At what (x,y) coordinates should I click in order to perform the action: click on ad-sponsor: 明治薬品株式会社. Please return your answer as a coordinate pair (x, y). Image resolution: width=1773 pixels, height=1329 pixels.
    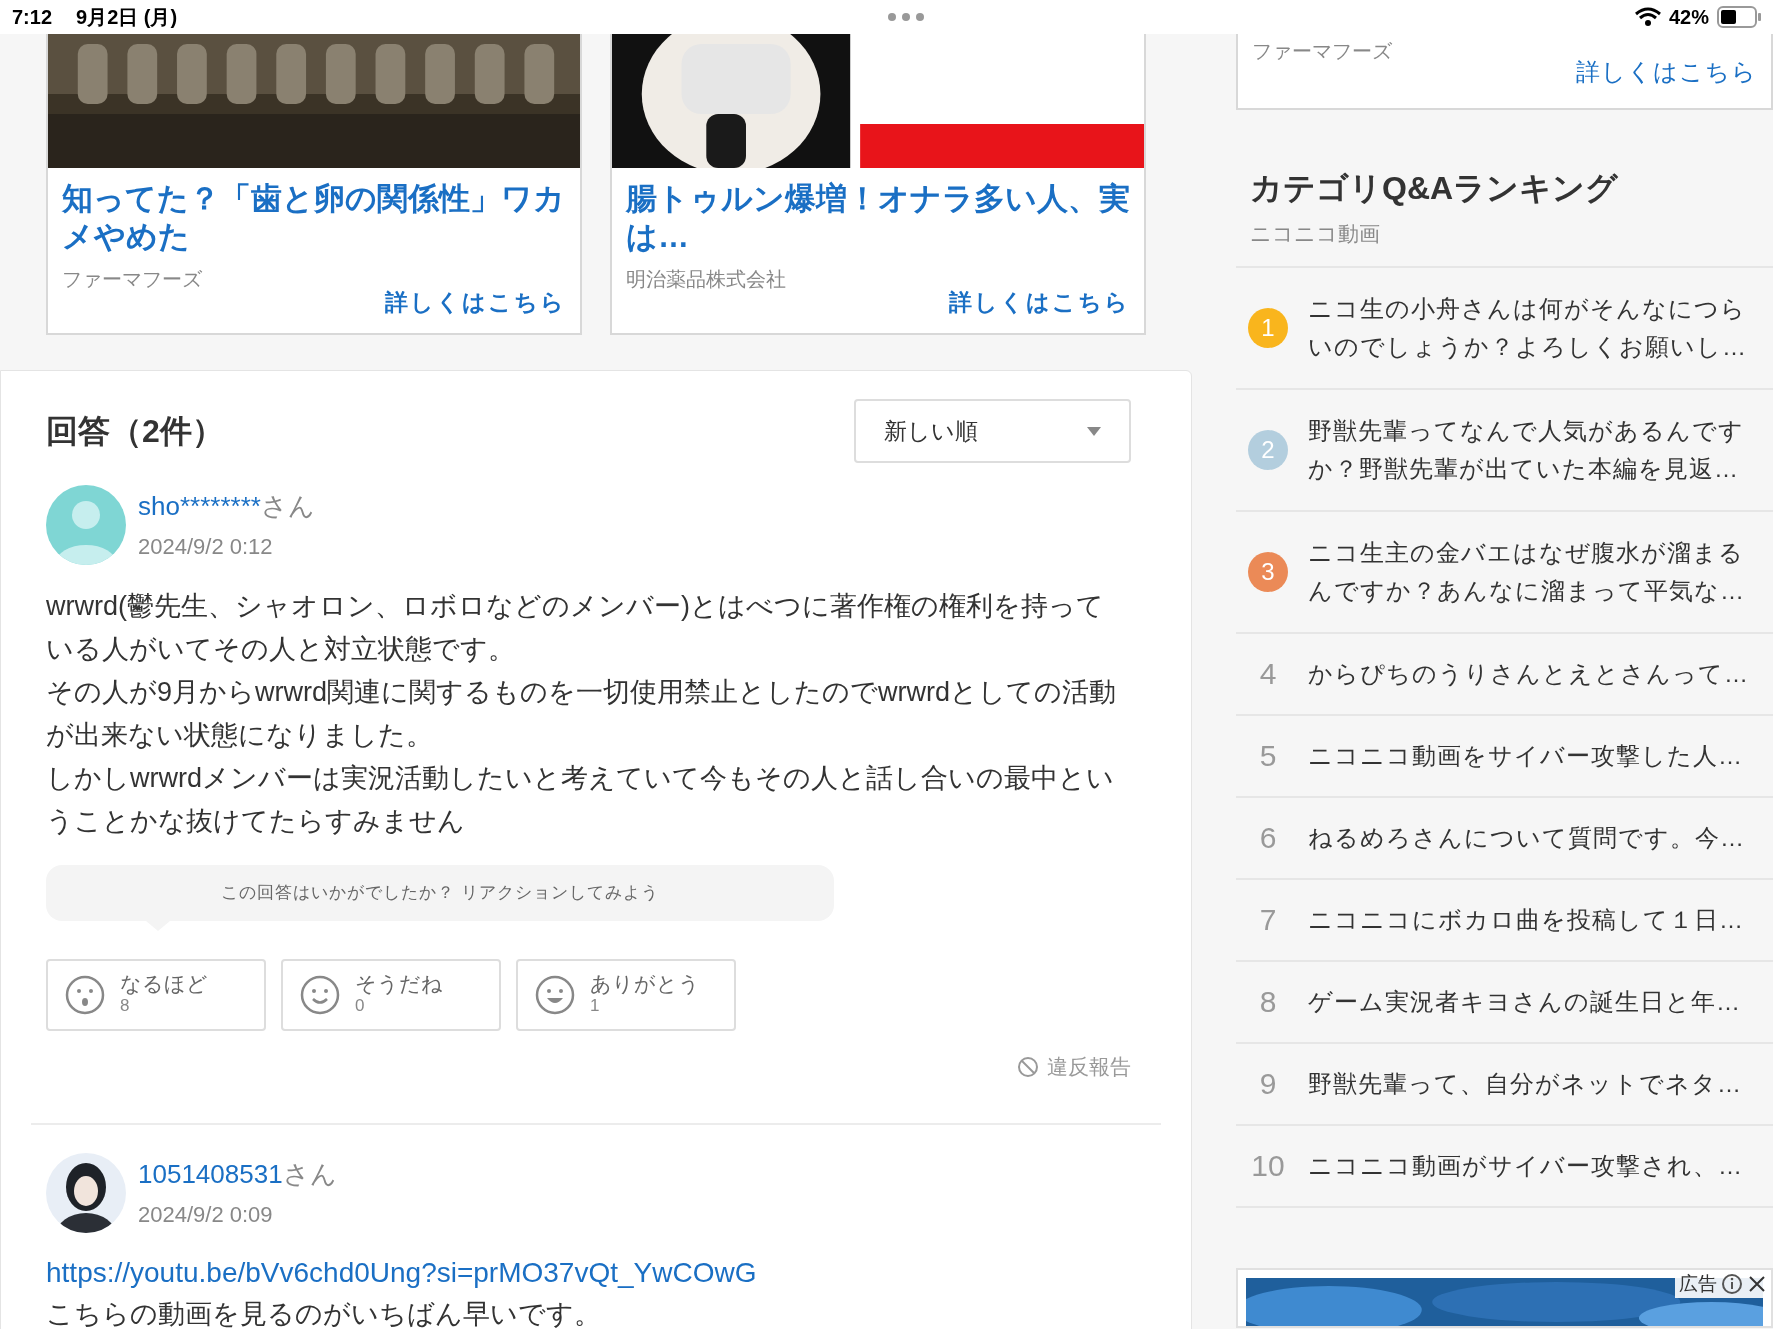
    Looking at the image, I should click on (706, 279).